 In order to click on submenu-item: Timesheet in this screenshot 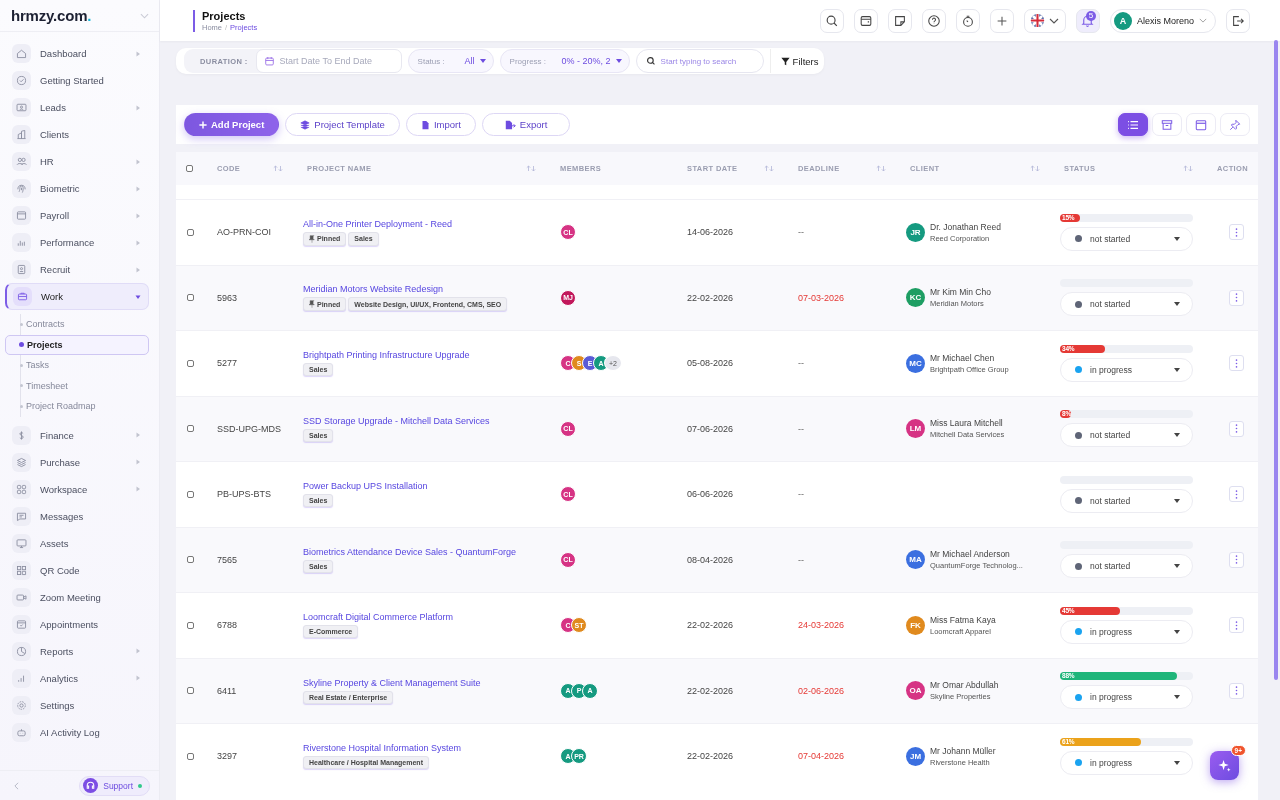, I will do `click(77, 385)`.